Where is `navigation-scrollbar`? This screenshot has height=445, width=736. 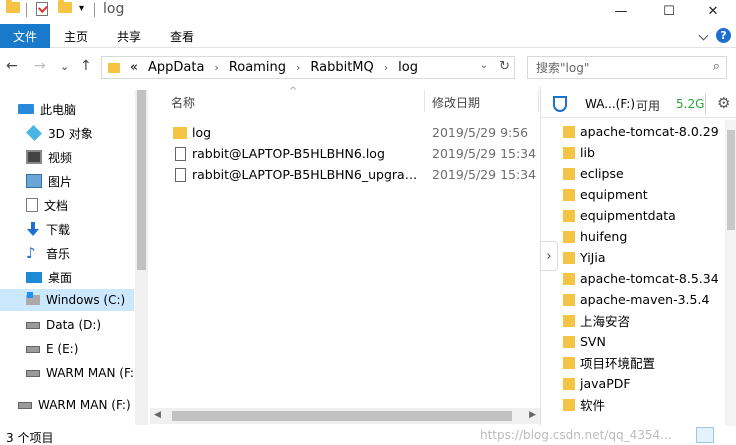
navigation-scrollbar is located at coordinates (141, 257).